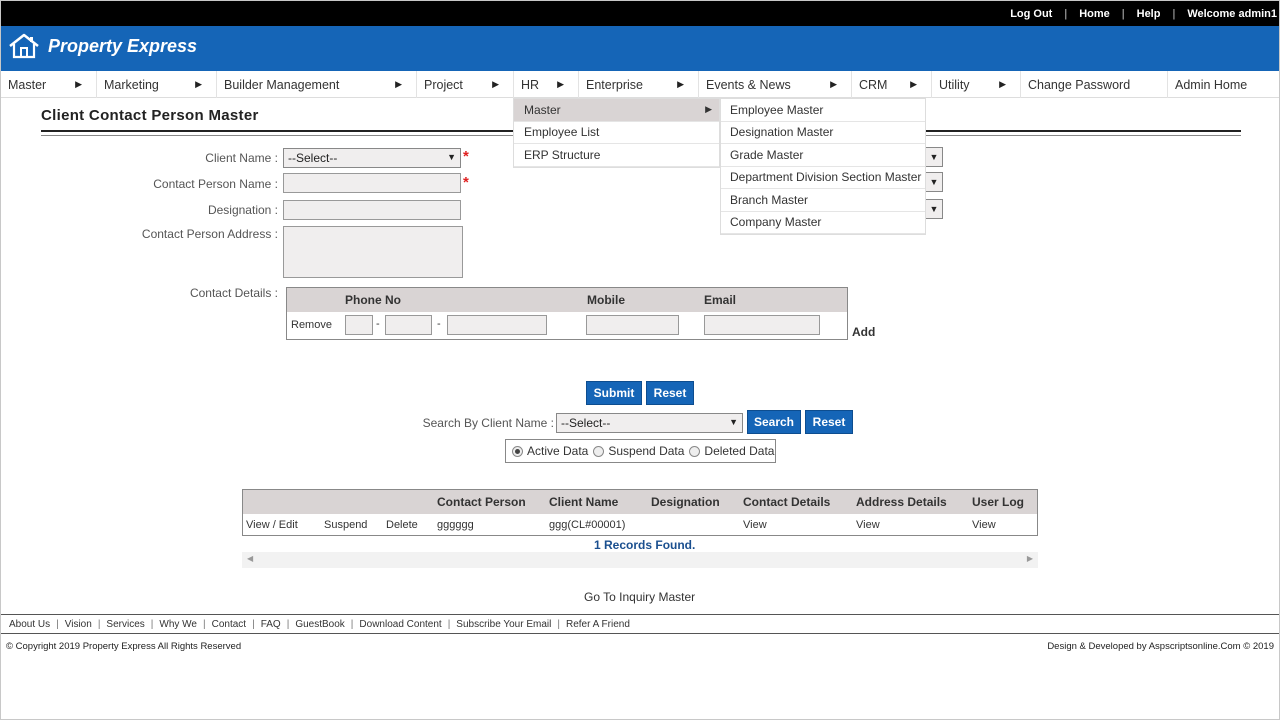  I want to click on records-found: 1 Records Found., so click(645, 545).